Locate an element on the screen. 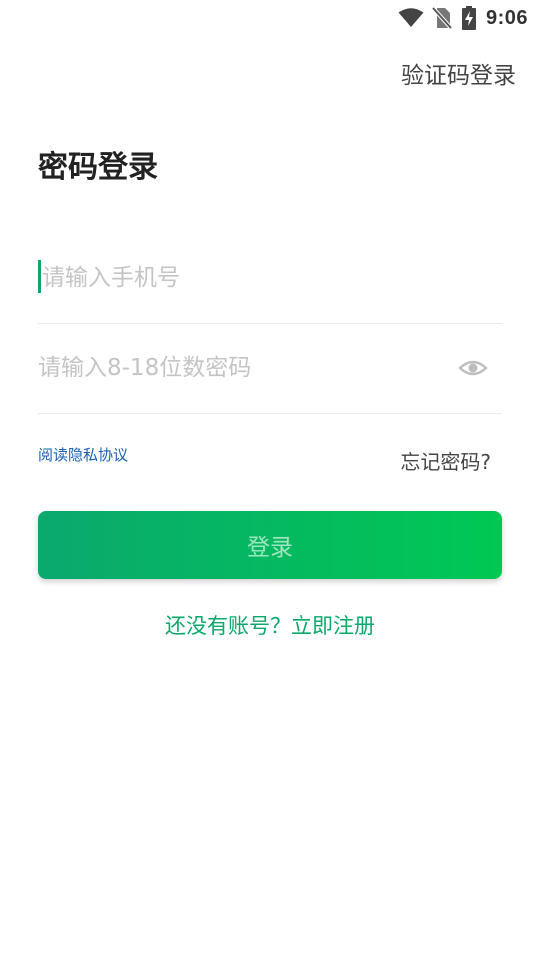 This screenshot has width=540, height=960. privacy-policy-link: 阅读隐私协议 is located at coordinates (83, 454).